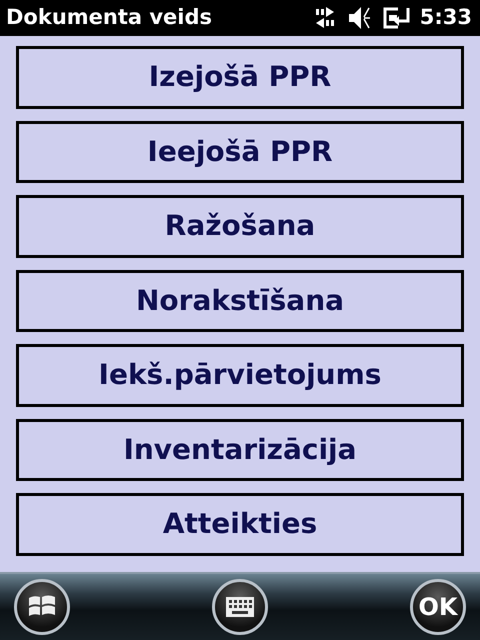 The width and height of the screenshot is (480, 640). I want to click on menu-button: Ražošana, so click(240, 226).